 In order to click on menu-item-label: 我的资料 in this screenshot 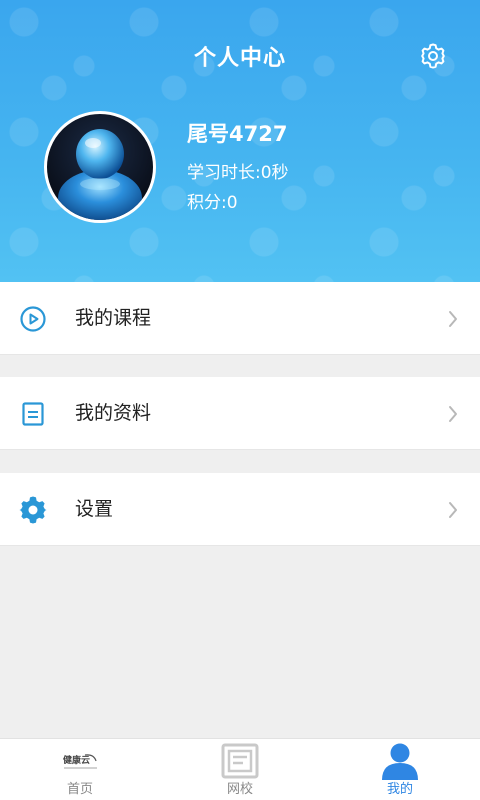, I will do `click(113, 413)`.